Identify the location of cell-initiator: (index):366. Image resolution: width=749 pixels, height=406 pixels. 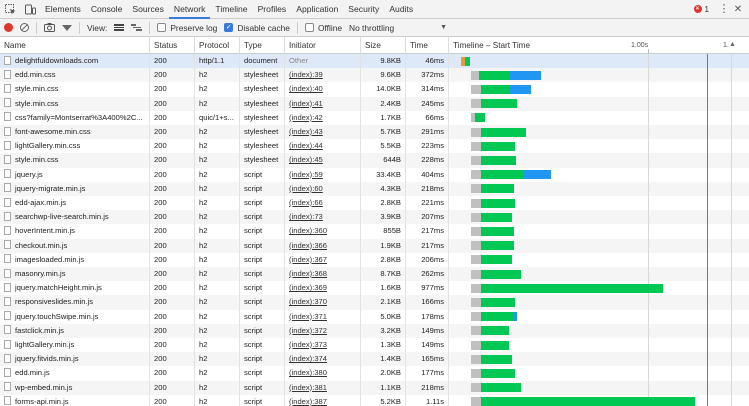
(323, 245).